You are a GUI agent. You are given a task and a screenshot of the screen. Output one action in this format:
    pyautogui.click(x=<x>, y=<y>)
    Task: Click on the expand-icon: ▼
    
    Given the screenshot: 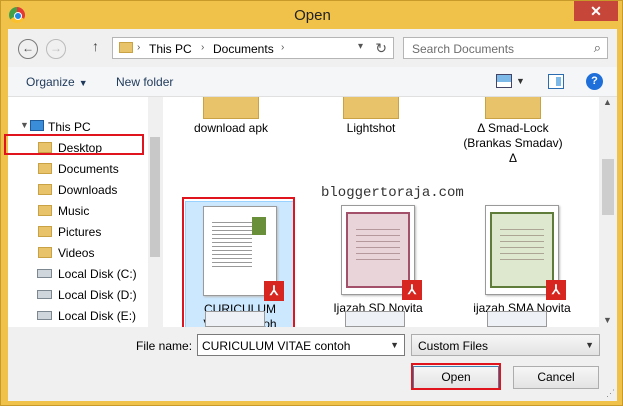 What is the action you would take?
    pyautogui.click(x=24, y=125)
    